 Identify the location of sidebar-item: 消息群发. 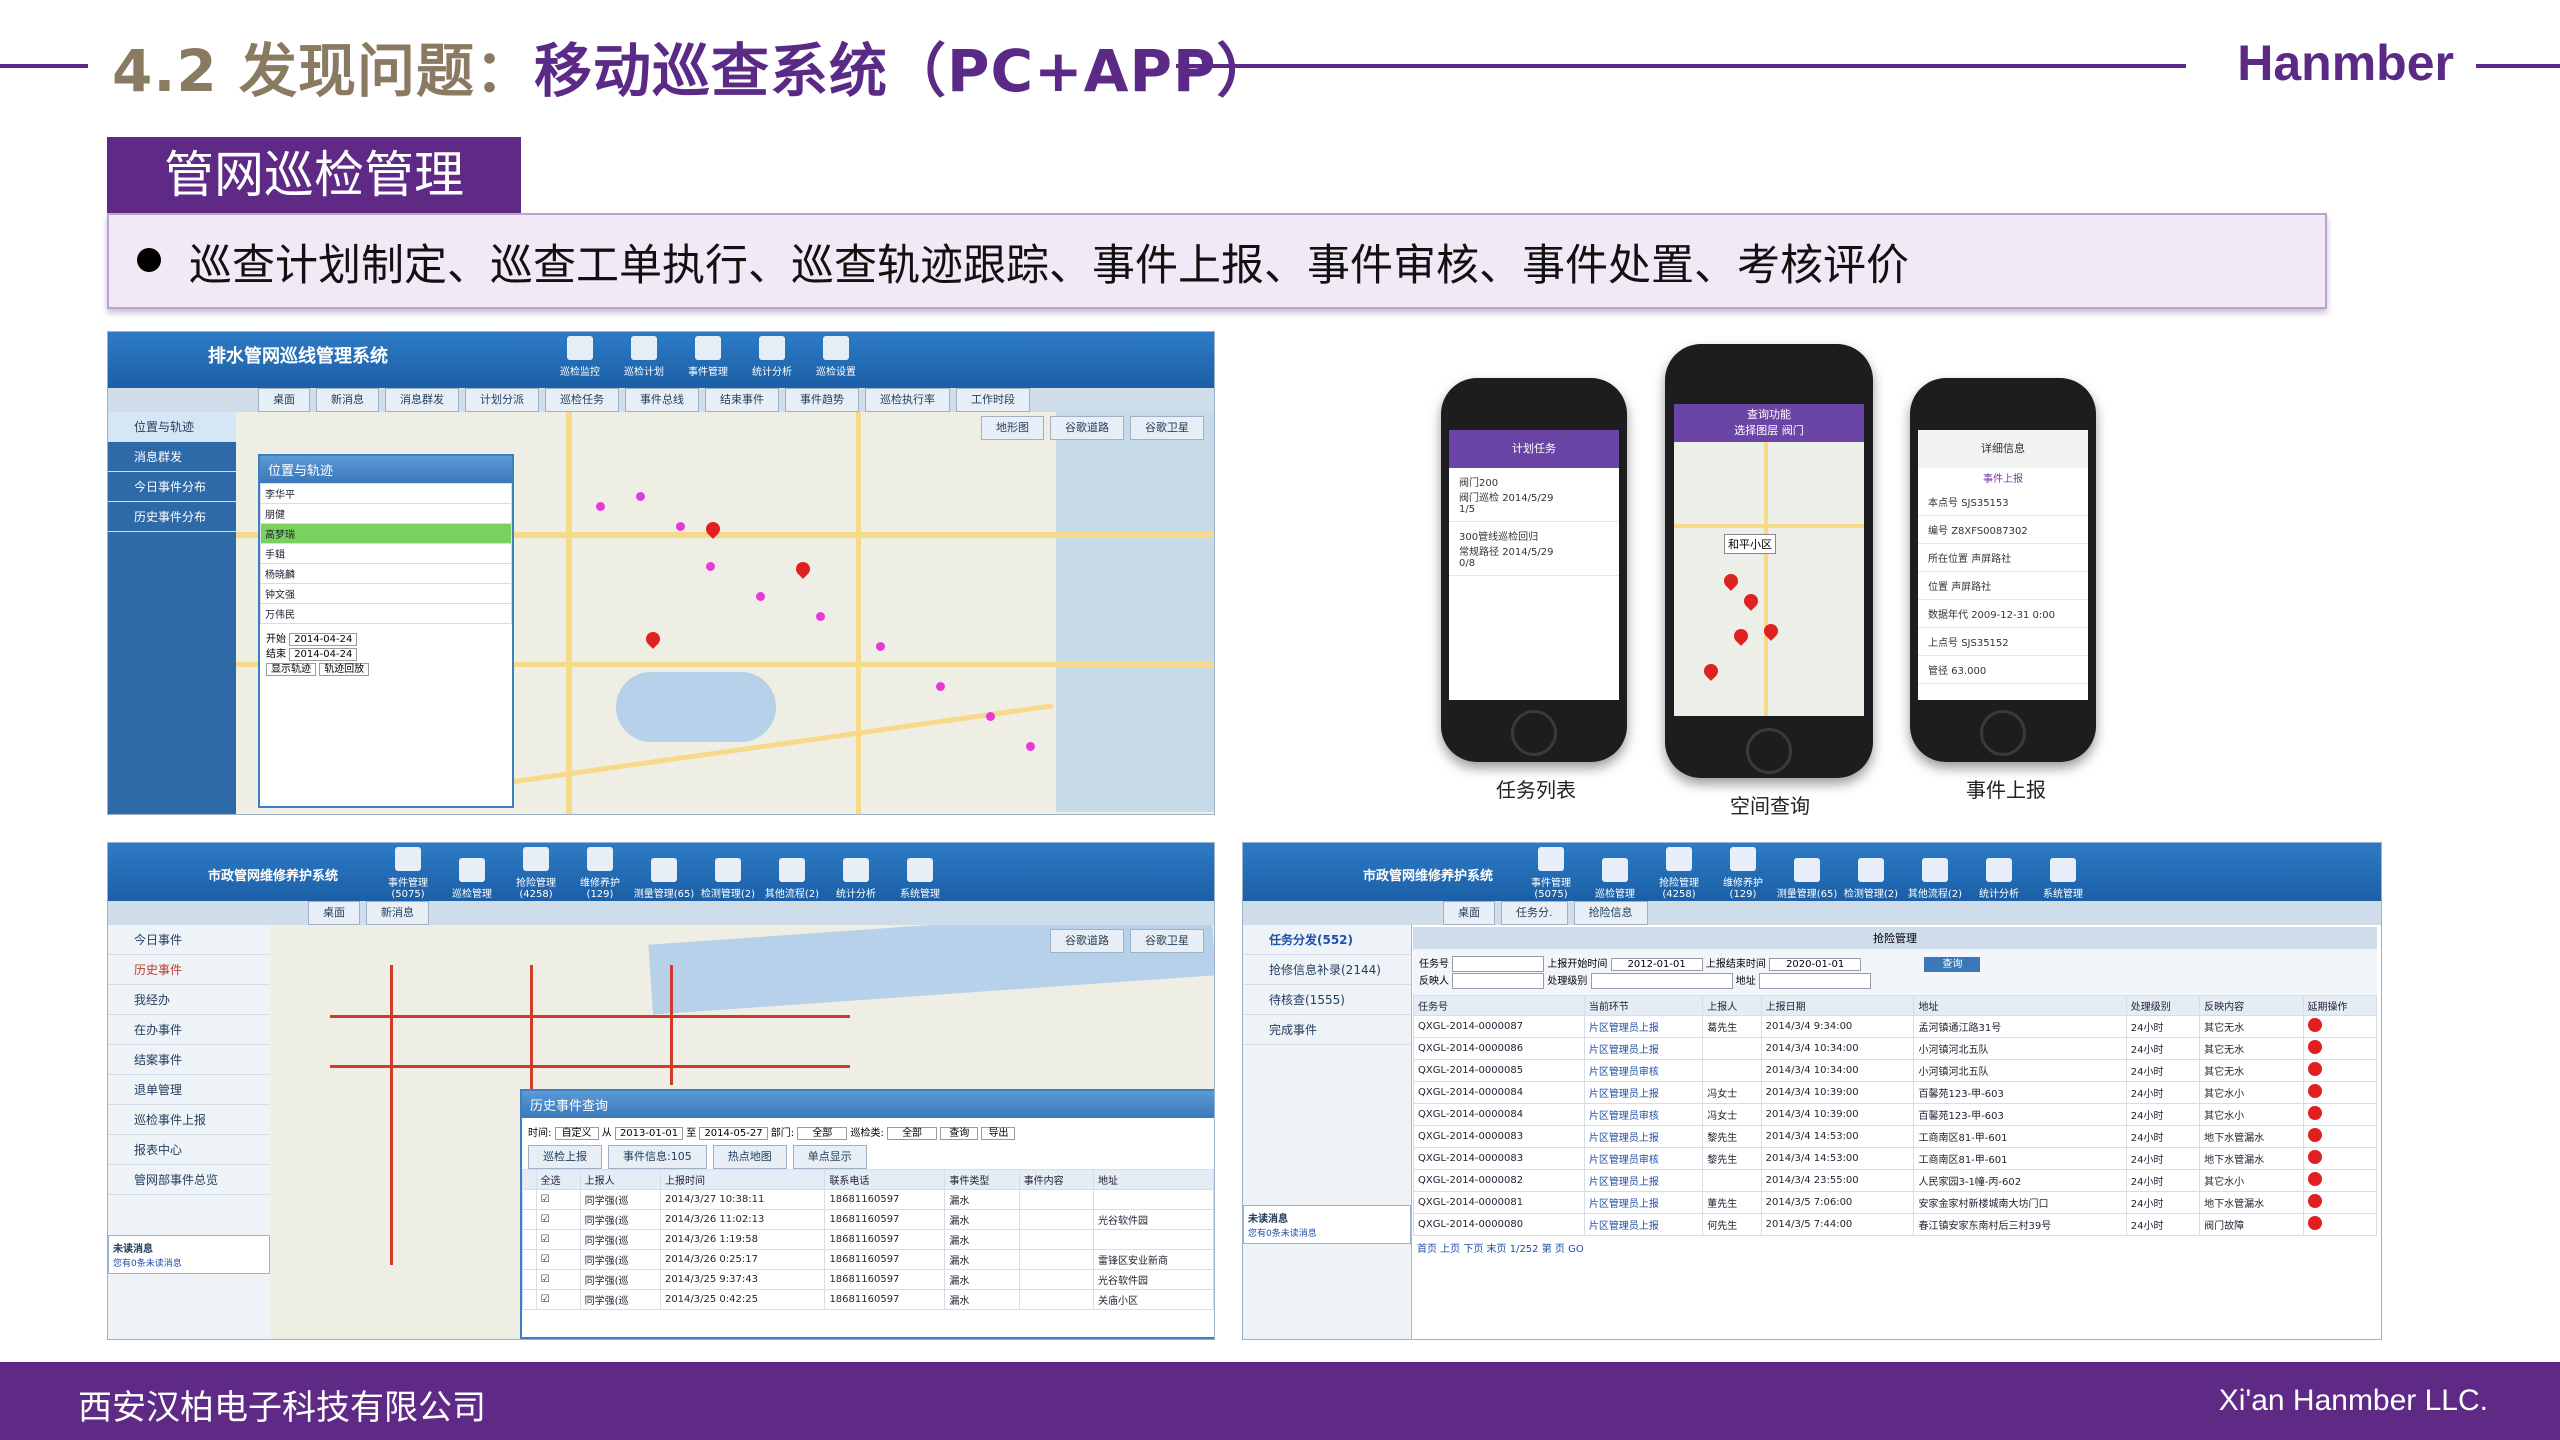
(172, 457).